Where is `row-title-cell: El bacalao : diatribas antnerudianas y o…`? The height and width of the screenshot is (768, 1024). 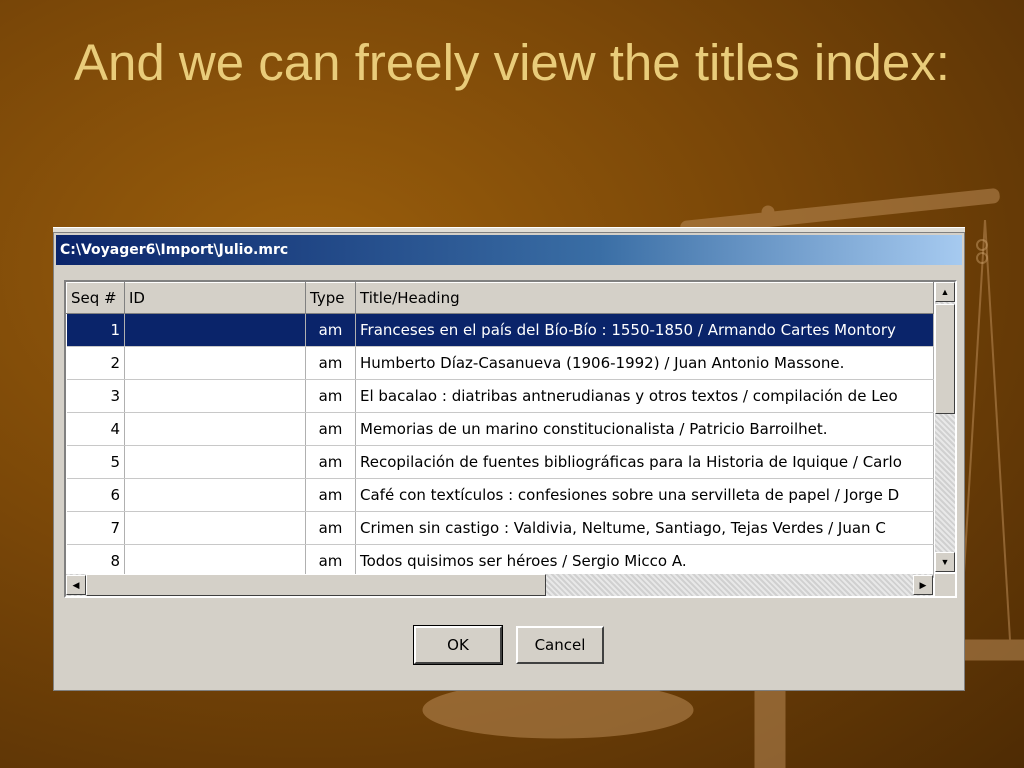
row-title-cell: El bacalao : diatribas antnerudianas y o… is located at coordinates (644, 396).